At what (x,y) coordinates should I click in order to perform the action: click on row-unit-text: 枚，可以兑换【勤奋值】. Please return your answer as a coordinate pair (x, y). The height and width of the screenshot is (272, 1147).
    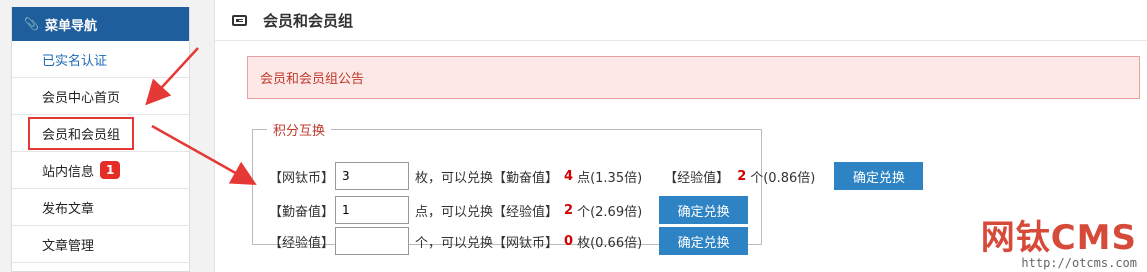
    Looking at the image, I should click on (487, 178).